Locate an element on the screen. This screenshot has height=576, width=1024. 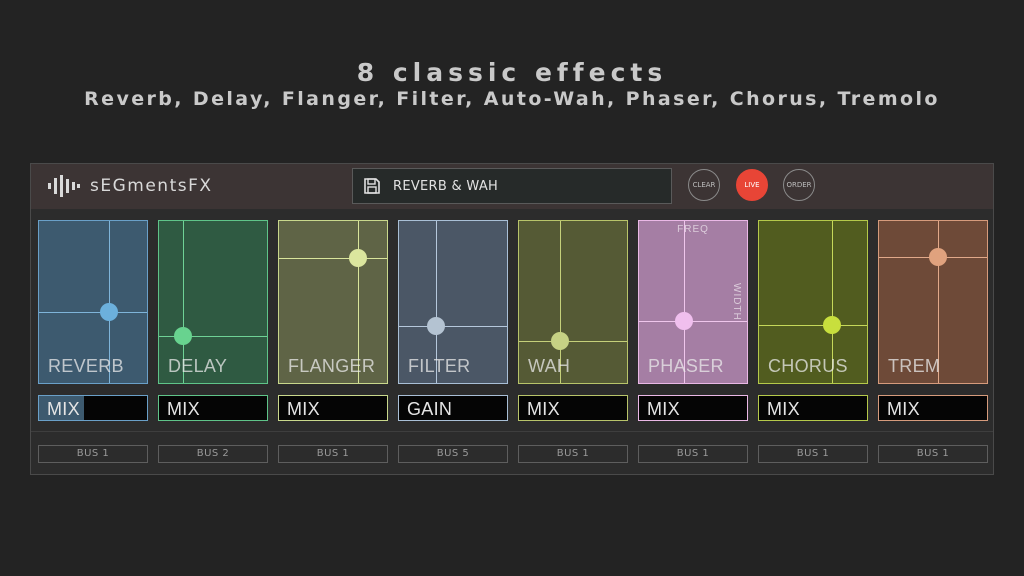
xy-handle-delay is located at coordinates (182, 336).